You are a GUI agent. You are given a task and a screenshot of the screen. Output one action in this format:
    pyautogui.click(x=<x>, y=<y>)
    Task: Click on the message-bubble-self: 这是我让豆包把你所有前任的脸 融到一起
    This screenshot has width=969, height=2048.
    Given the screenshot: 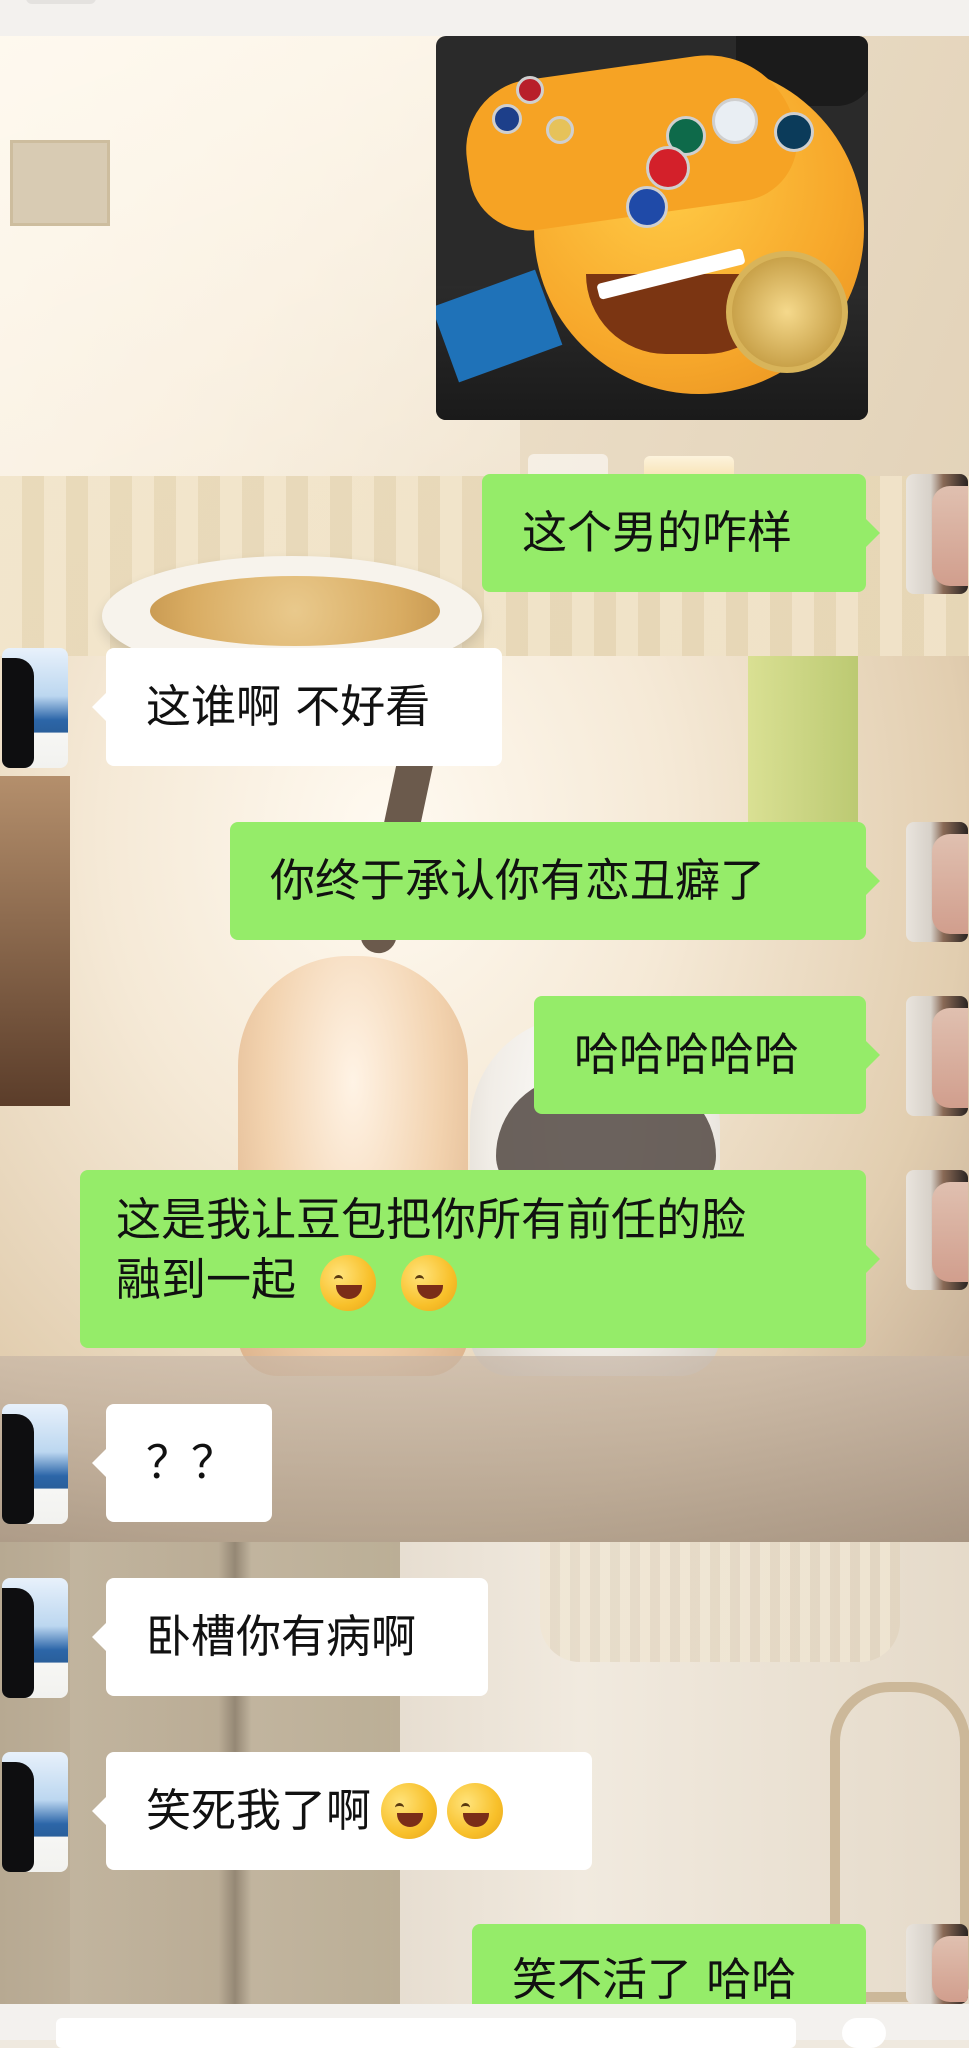 What is the action you would take?
    pyautogui.click(x=480, y=1259)
    